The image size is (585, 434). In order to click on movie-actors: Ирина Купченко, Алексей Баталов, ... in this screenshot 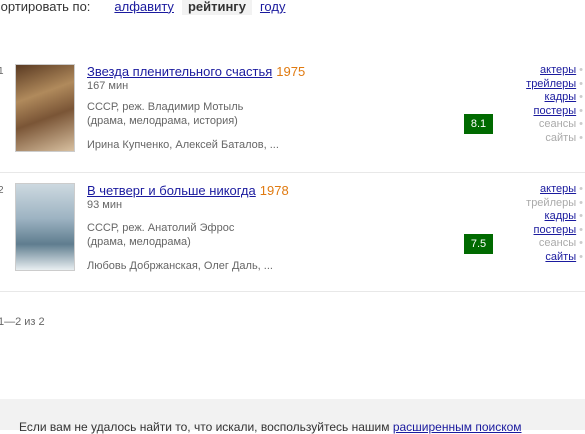, I will do `click(183, 145)`.